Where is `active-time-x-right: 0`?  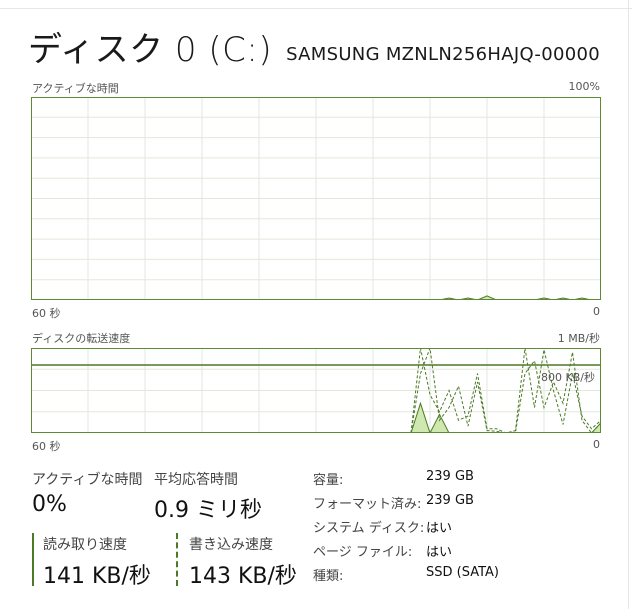 active-time-x-right: 0 is located at coordinates (596, 311).